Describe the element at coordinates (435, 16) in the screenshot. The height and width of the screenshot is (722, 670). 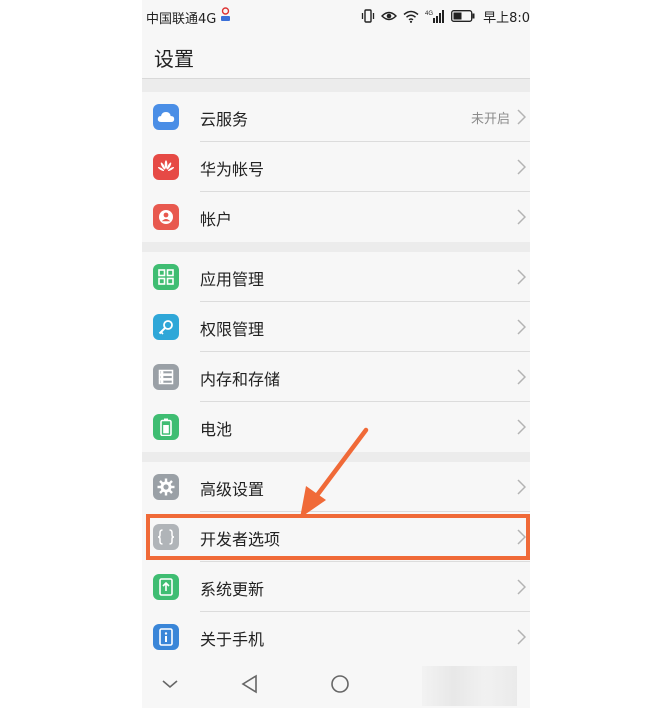
I see `signal-icon: 4G` at that location.